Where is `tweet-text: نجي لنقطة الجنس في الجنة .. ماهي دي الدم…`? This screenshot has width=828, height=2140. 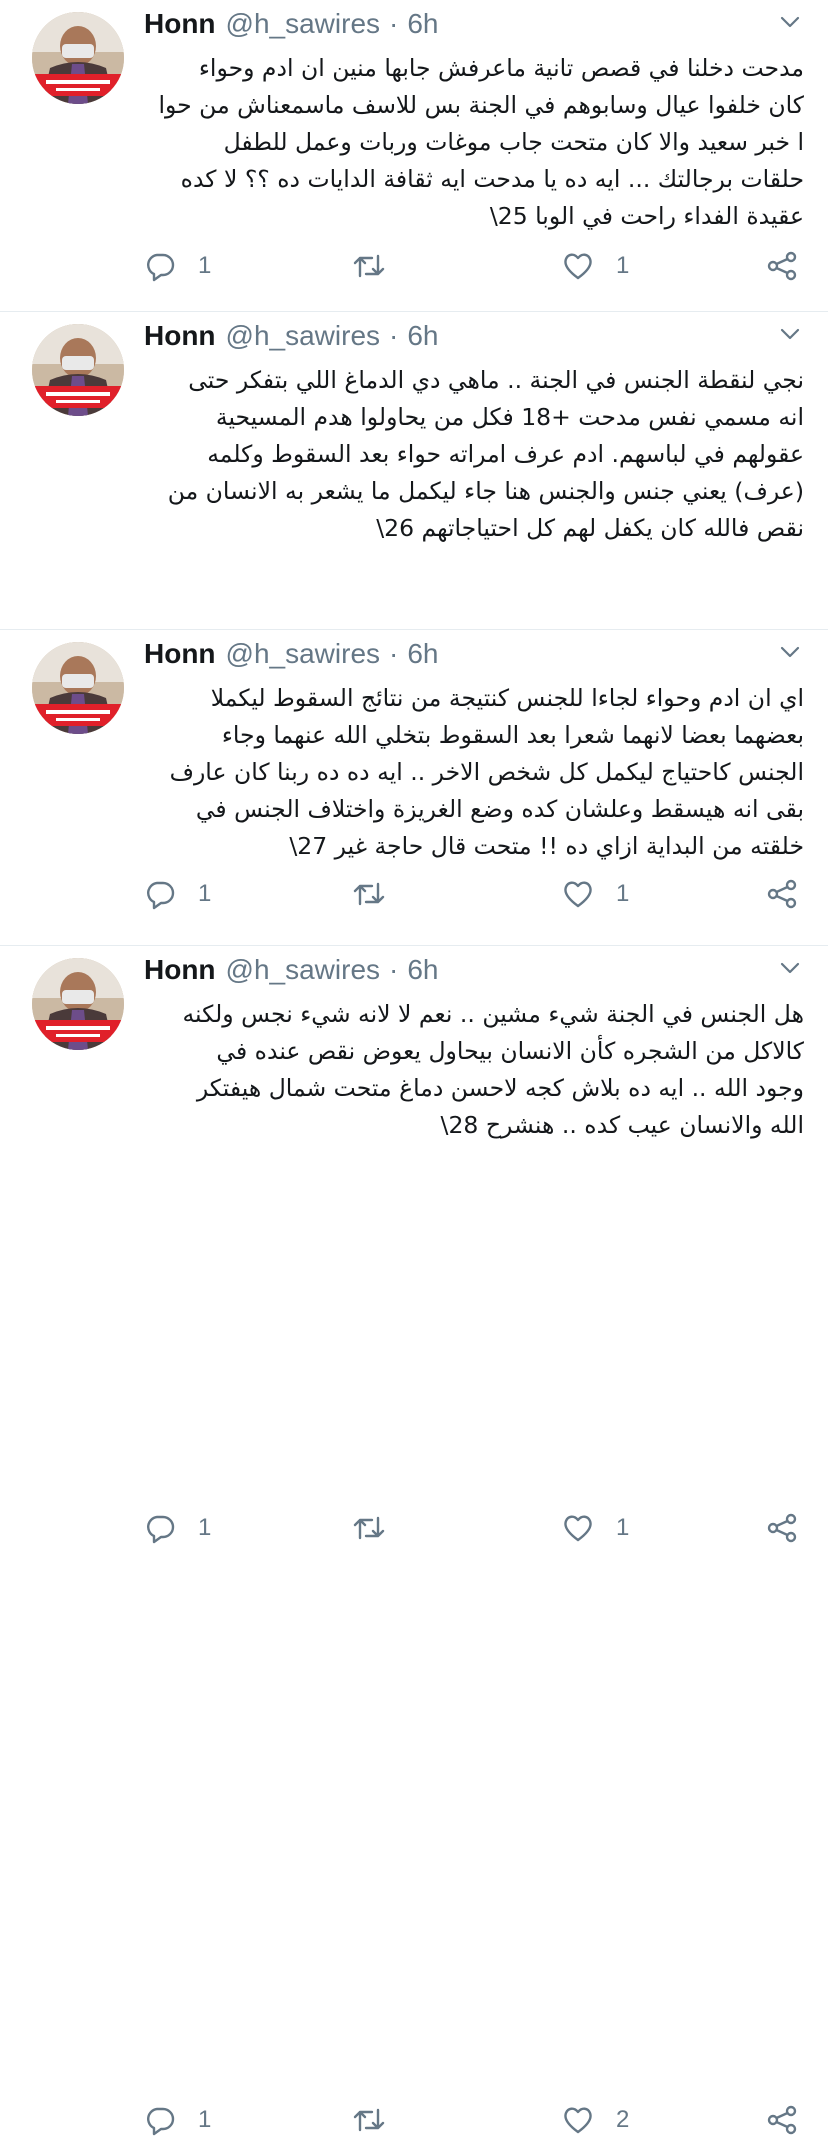
tweet-text: نجي لنقطة الجنس في الجنة .. ماهي دي الدم… is located at coordinates (485, 454).